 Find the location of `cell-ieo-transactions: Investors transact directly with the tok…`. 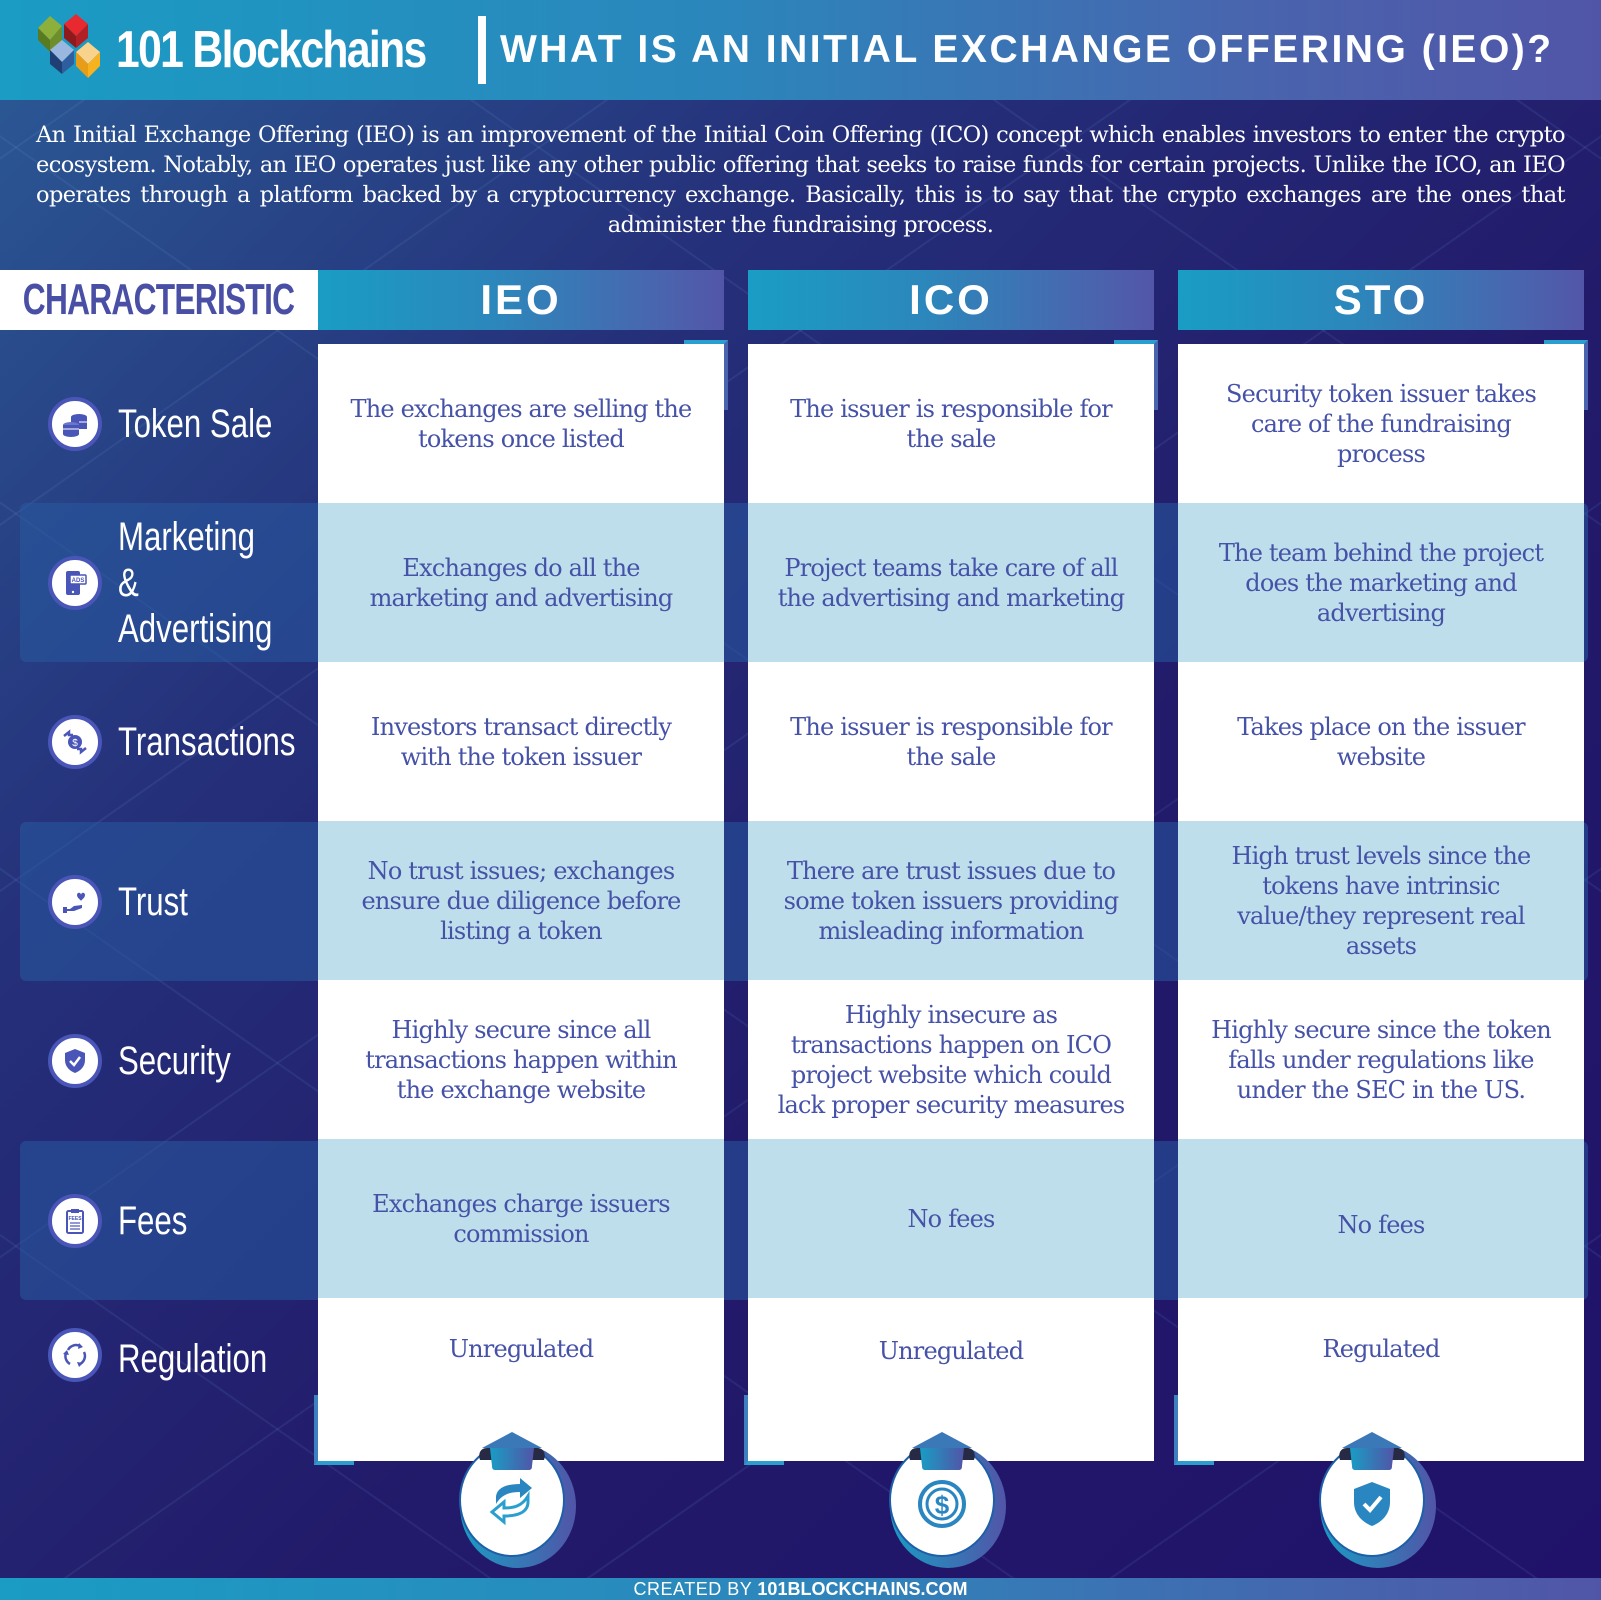

cell-ieo-transactions: Investors transact directly with the tok… is located at coordinates (521, 741).